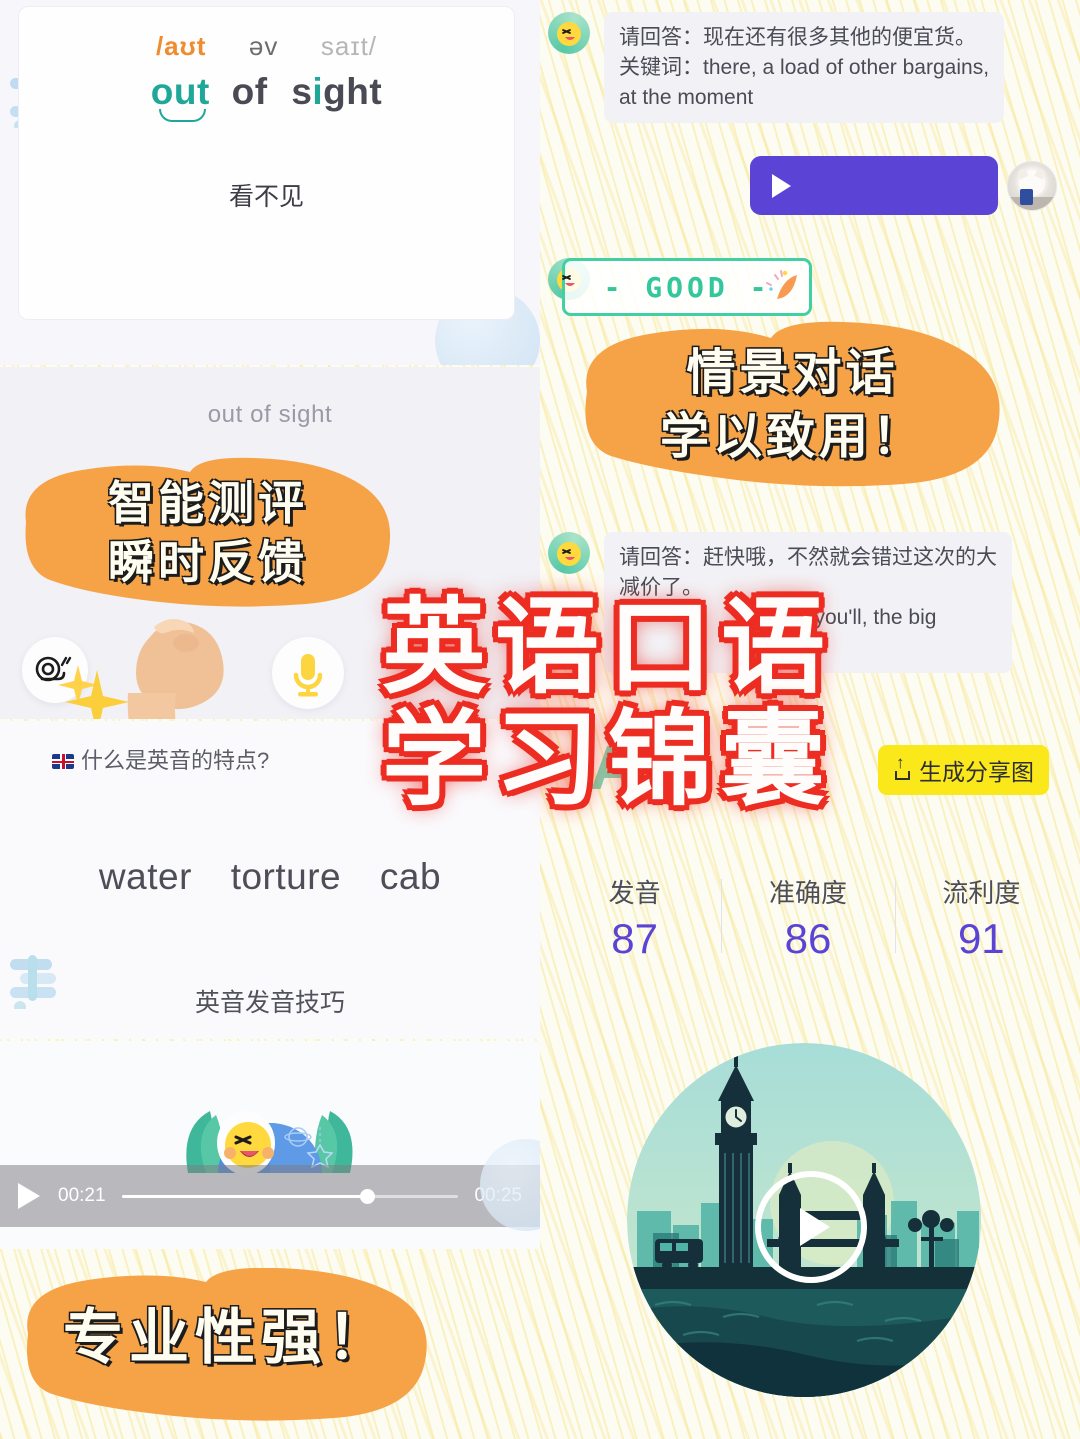  I want to click on video-progress-bar, so click(290, 1196).